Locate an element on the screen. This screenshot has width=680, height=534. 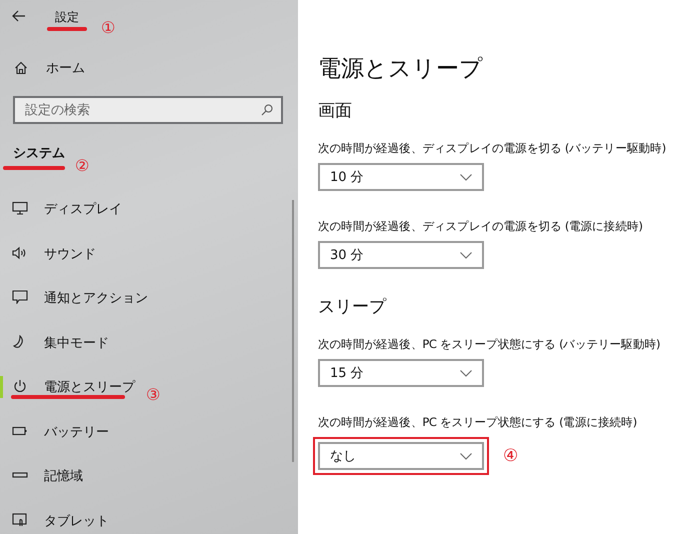
page-title: 電源とスリープ is located at coordinates (401, 69).